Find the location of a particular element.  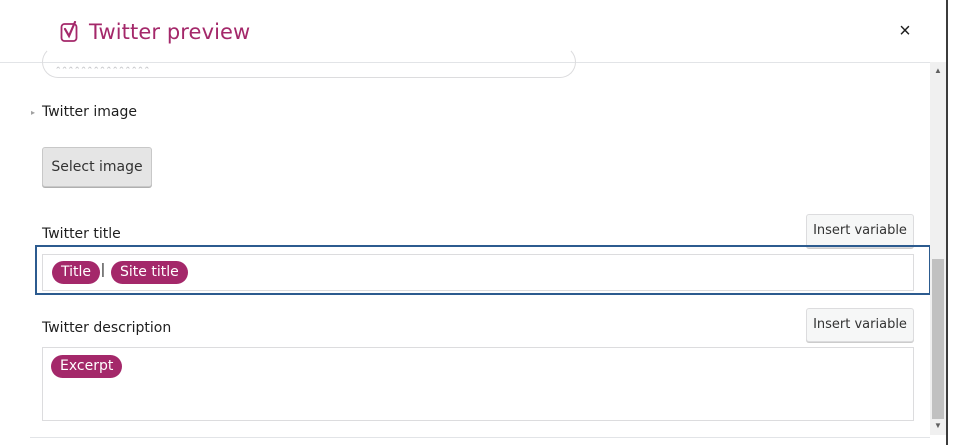

scrollbar-thumb is located at coordinates (938, 339).